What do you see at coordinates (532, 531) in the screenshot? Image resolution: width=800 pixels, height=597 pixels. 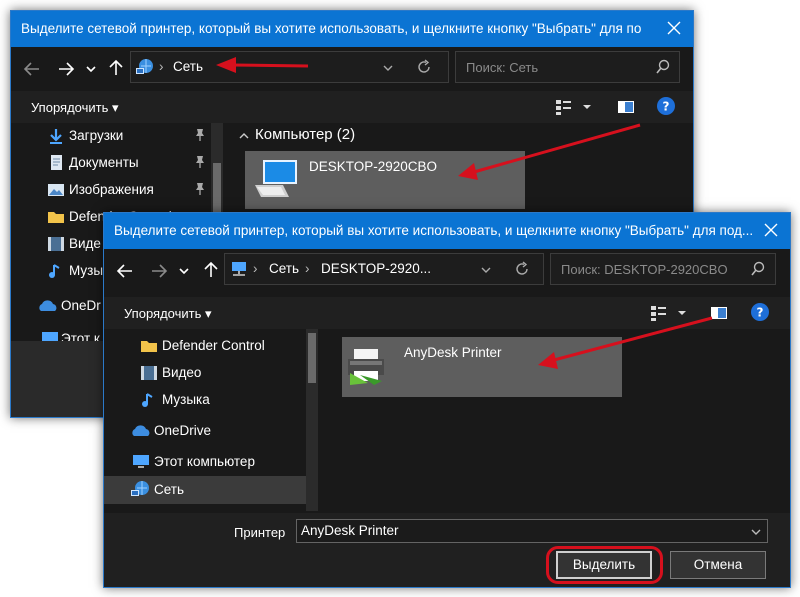 I see `printer-combobox: AnyDesk Printer` at bounding box center [532, 531].